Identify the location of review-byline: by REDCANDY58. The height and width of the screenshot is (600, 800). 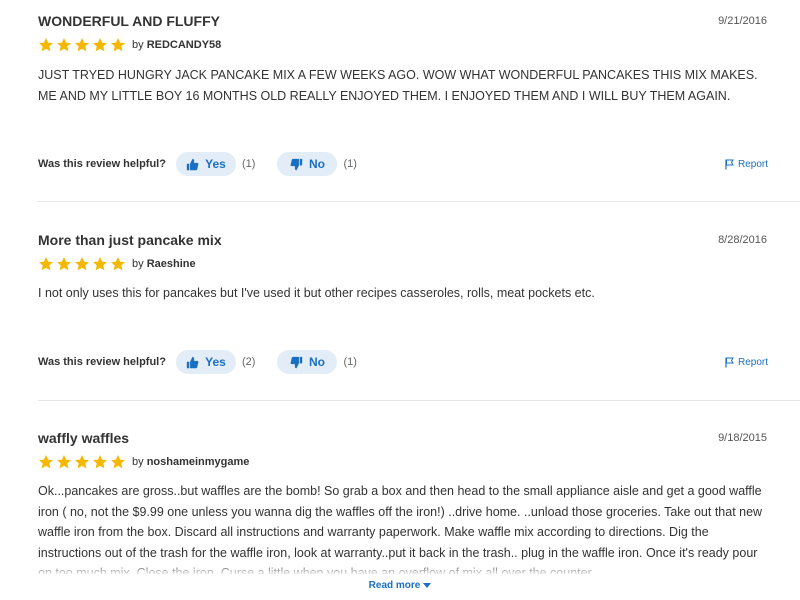
(176, 45).